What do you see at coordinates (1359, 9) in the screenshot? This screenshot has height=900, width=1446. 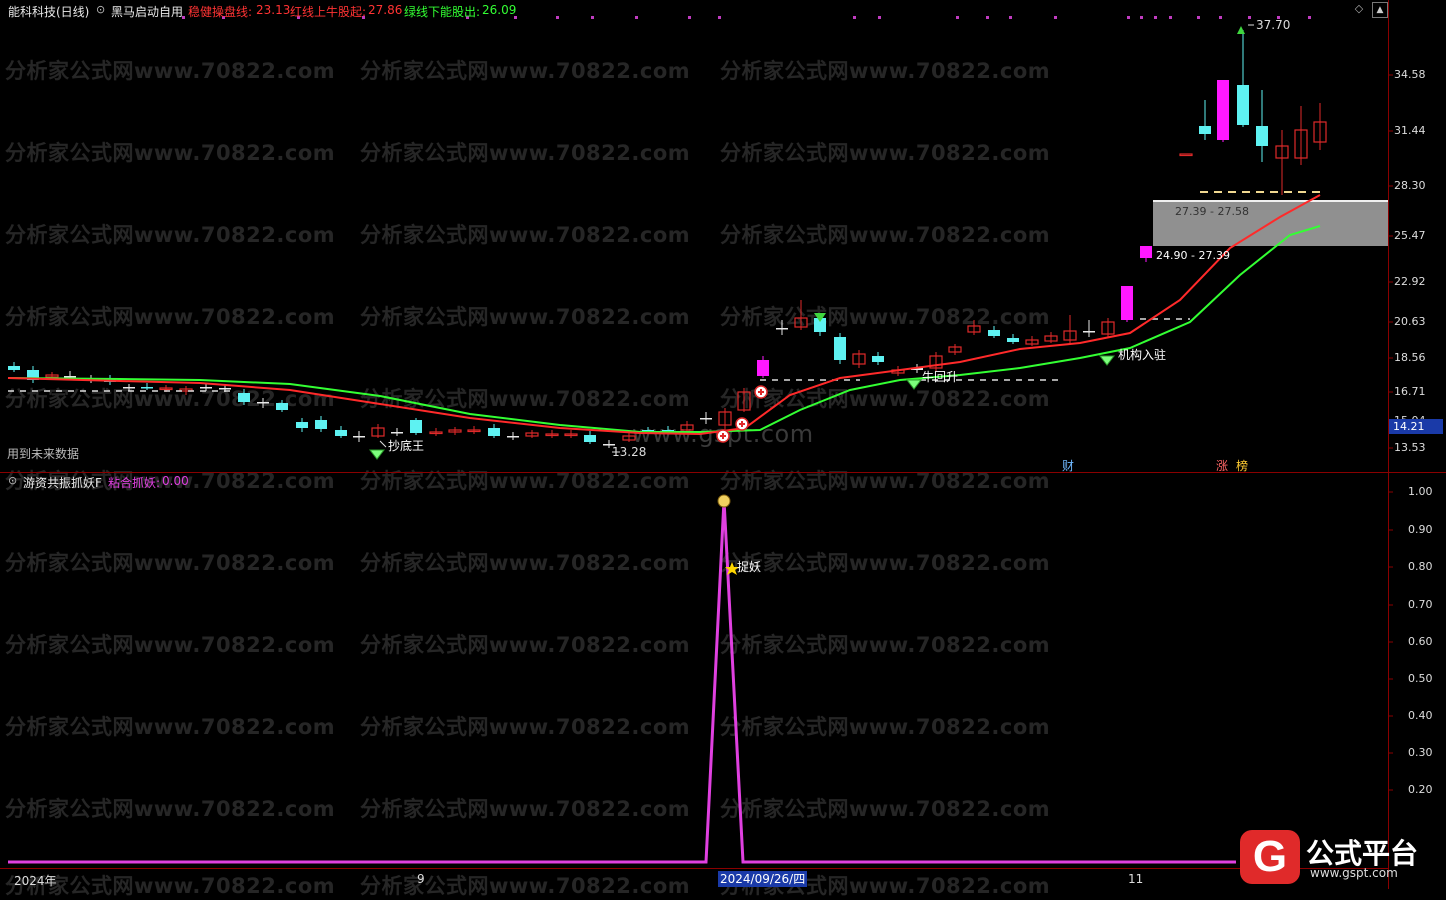 I see `diamond-icon: ◇` at bounding box center [1359, 9].